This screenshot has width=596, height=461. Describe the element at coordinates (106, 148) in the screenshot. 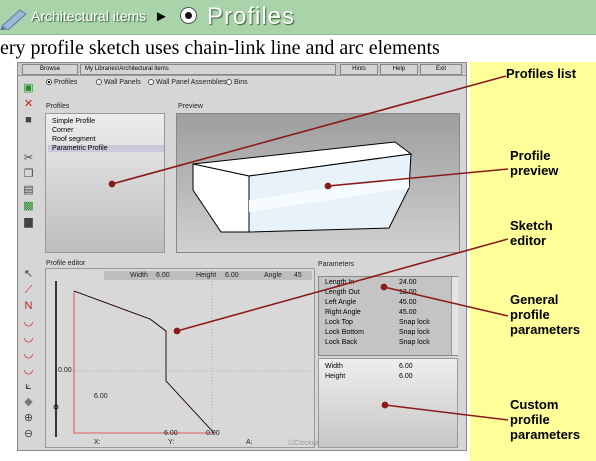

I see `list-item-selected: Parametric Profile` at that location.